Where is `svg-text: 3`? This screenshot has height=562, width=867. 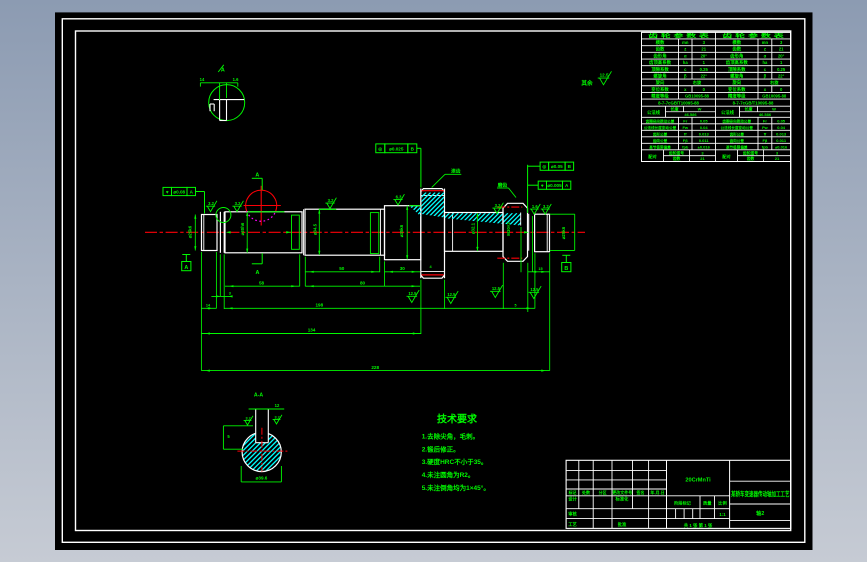 svg-text: 3 is located at coordinates (230, 294).